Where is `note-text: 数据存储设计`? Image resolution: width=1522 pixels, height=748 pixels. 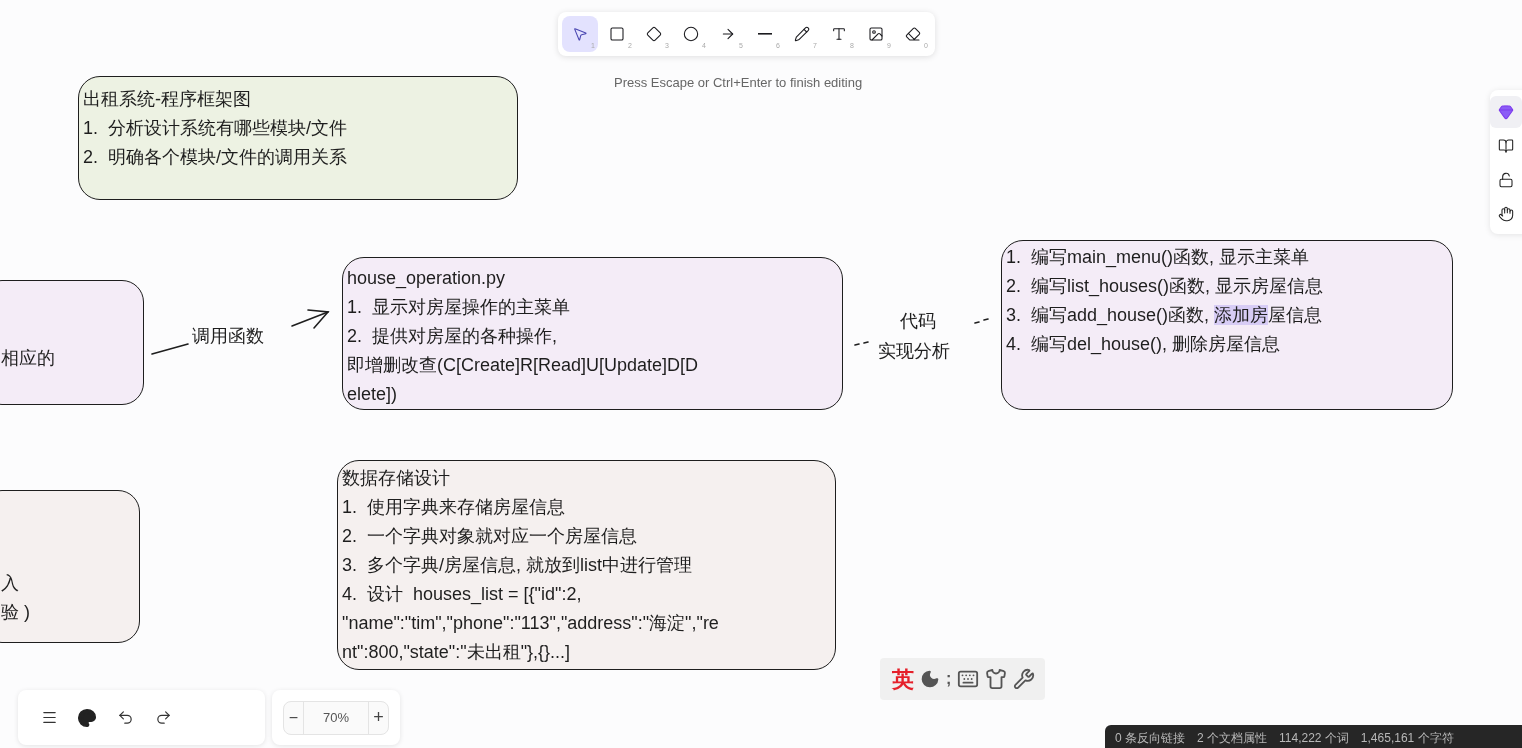
note-text: 数据存储设计 is located at coordinates (396, 478).